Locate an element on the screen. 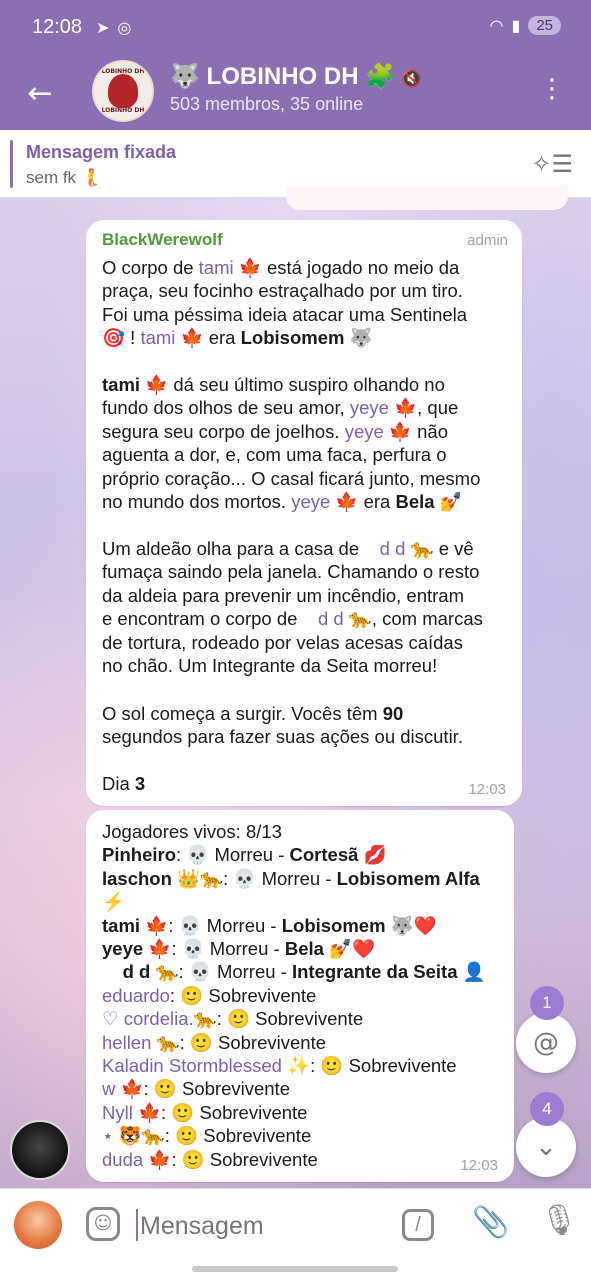 This screenshot has height=1280, width=591. day-label: Dia is located at coordinates (118, 783).